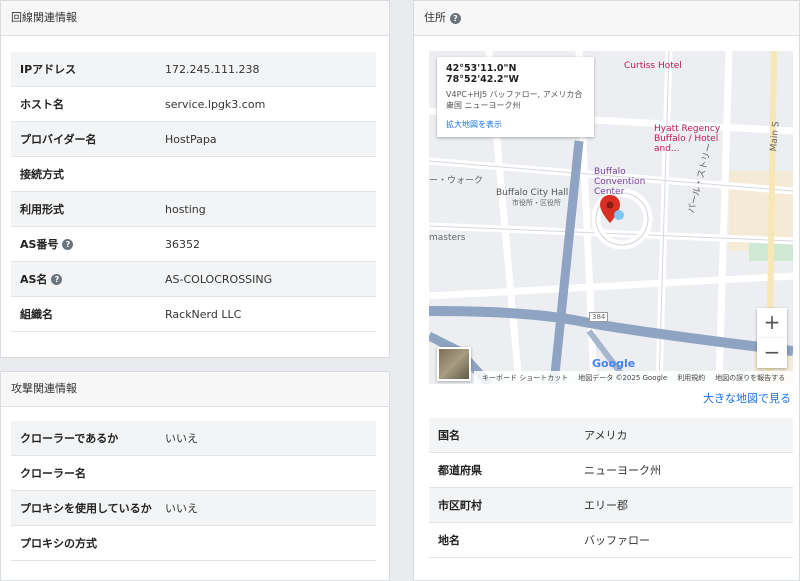 This screenshot has width=800, height=581. What do you see at coordinates (191, 139) in the screenshot?
I see `row-value: HostPapa` at bounding box center [191, 139].